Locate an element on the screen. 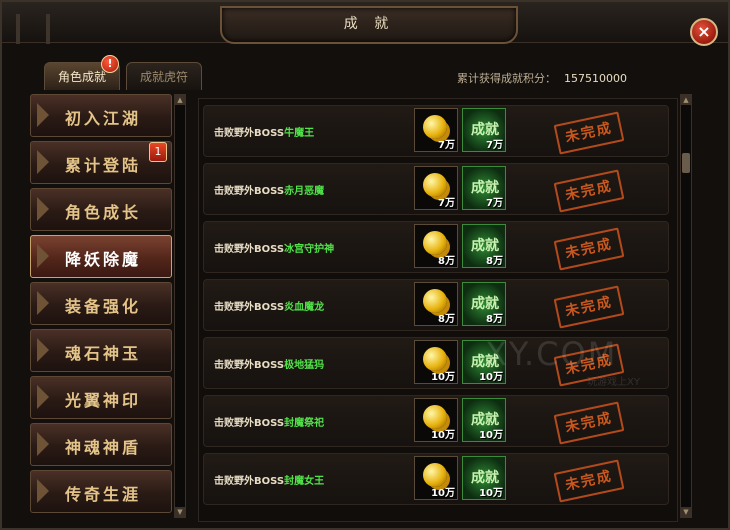 Image resolution: width=730 pixels, height=530 pixels. achievement-row: 击败野外BOSS冰宫守护神 8万 成就 8万 未完成 is located at coordinates (436, 247).